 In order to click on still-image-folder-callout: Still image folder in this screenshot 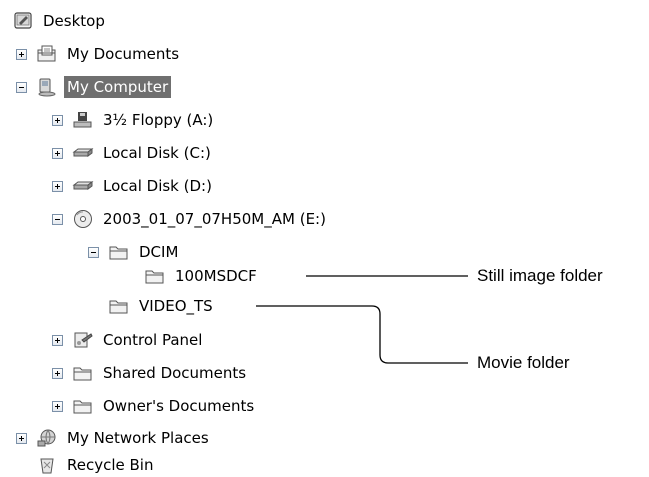, I will do `click(540, 275)`.